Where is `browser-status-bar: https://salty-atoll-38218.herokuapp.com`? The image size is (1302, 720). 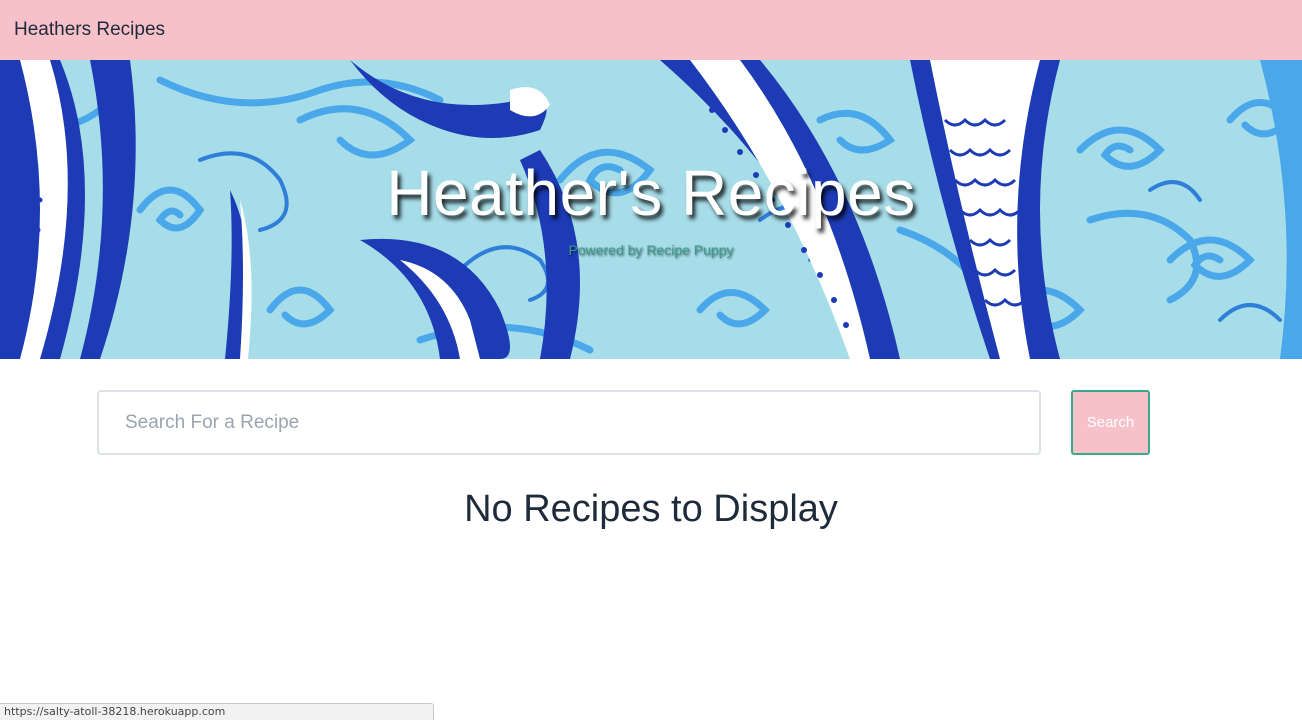 browser-status-bar: https://salty-atoll-38218.herokuapp.com is located at coordinates (217, 711).